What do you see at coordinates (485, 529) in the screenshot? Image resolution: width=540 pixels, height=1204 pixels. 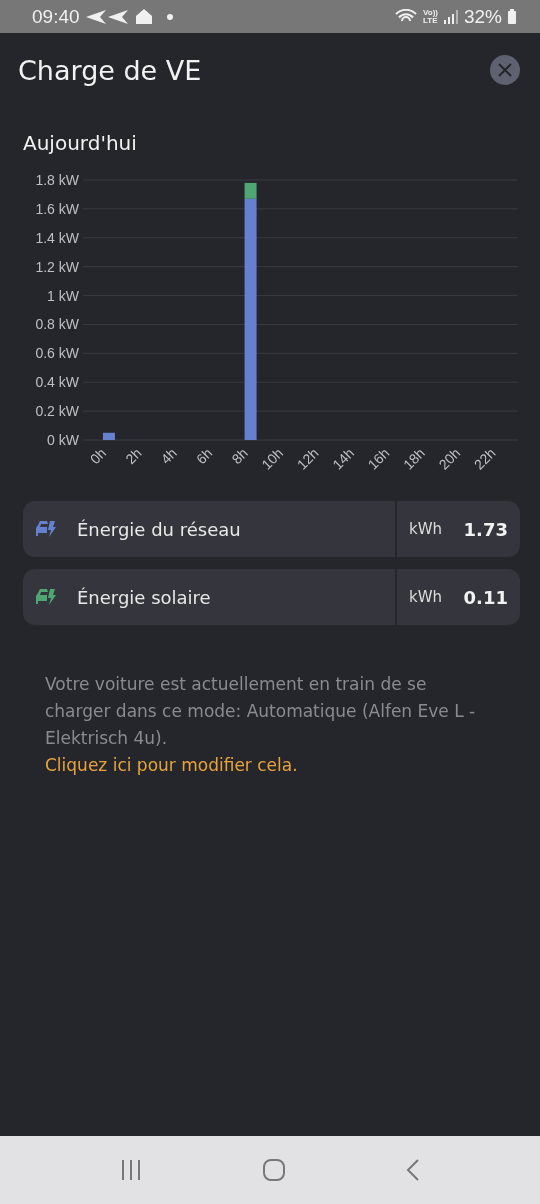 I see `energy-value: 1.73` at bounding box center [485, 529].